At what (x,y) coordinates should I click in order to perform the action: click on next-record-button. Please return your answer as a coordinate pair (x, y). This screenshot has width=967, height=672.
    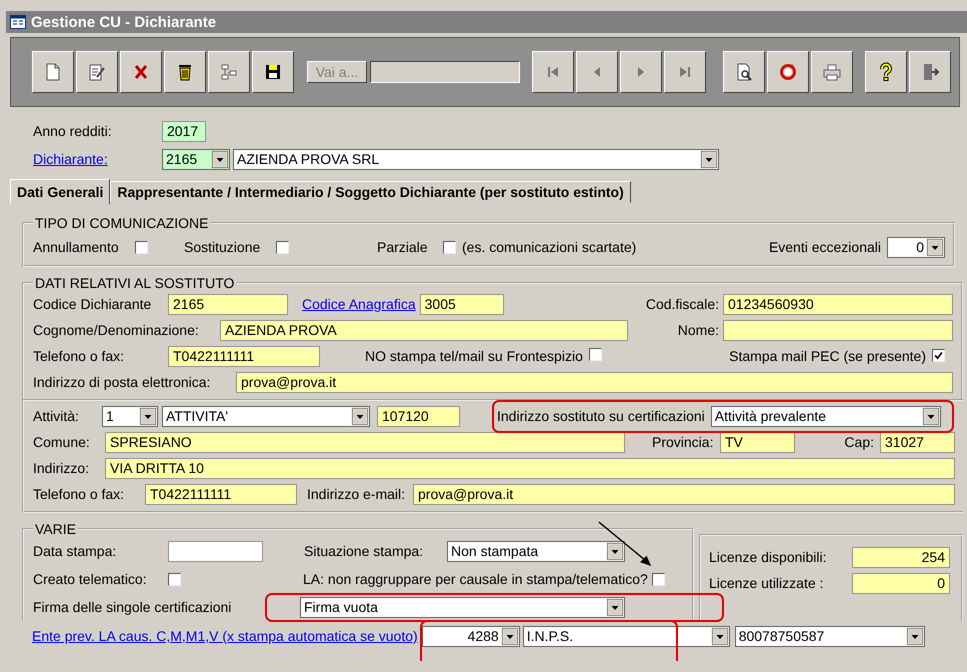
    Looking at the image, I should click on (641, 72).